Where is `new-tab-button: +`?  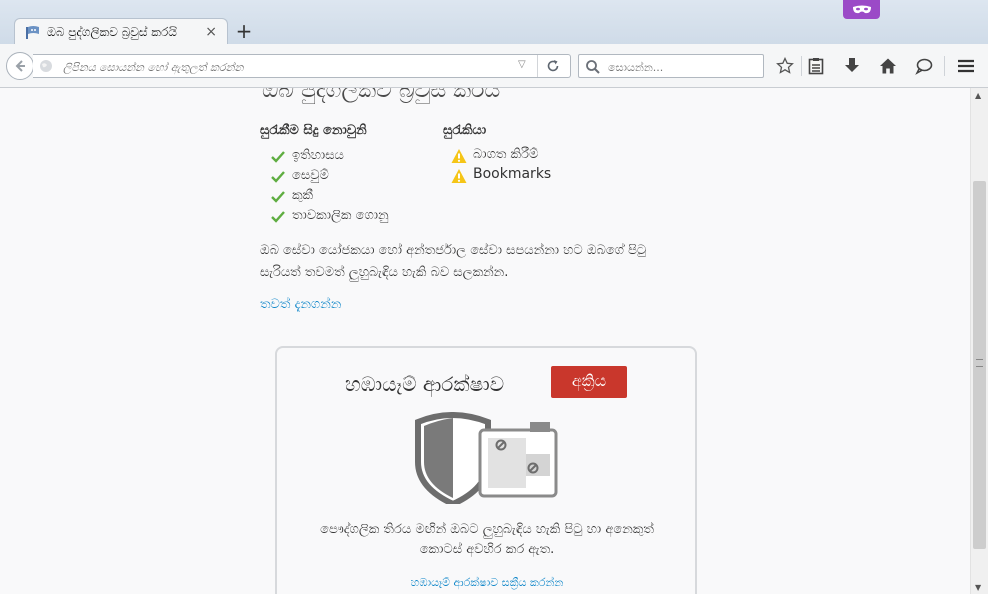 new-tab-button: + is located at coordinates (244, 31).